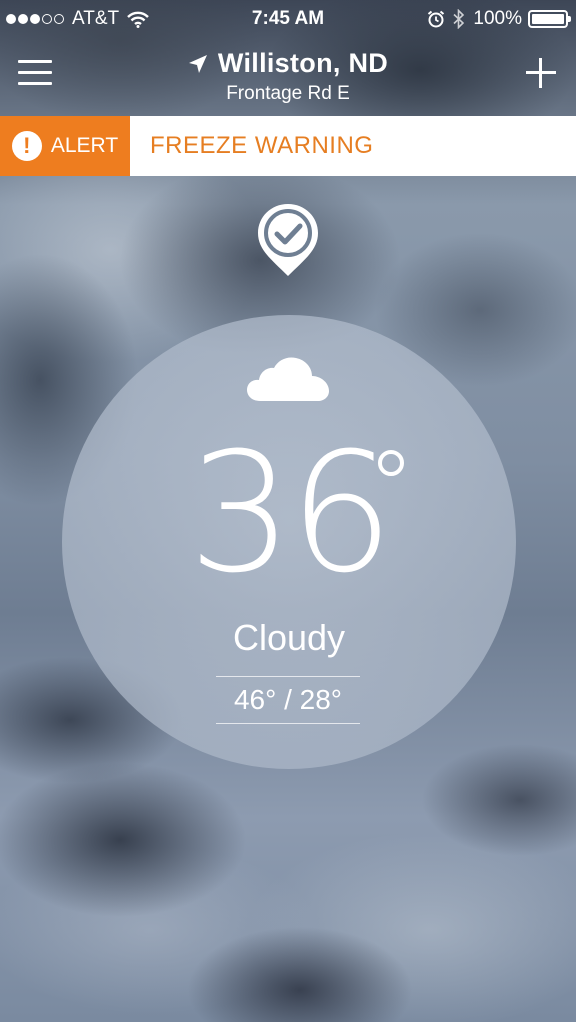 The height and width of the screenshot is (1022, 576). Describe the element at coordinates (84, 145) in the screenshot. I see `alert-tag-label: ALERT` at that location.